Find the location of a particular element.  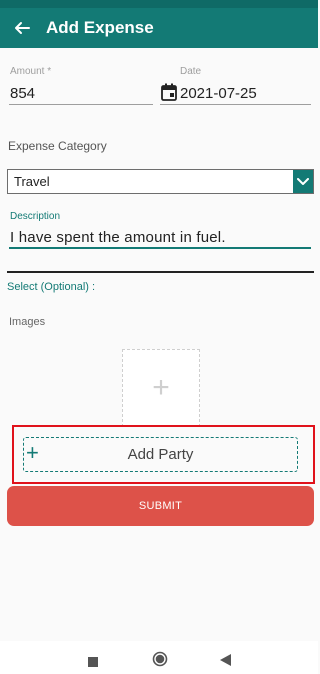

date-input: 2021-07-25 is located at coordinates (218, 93).